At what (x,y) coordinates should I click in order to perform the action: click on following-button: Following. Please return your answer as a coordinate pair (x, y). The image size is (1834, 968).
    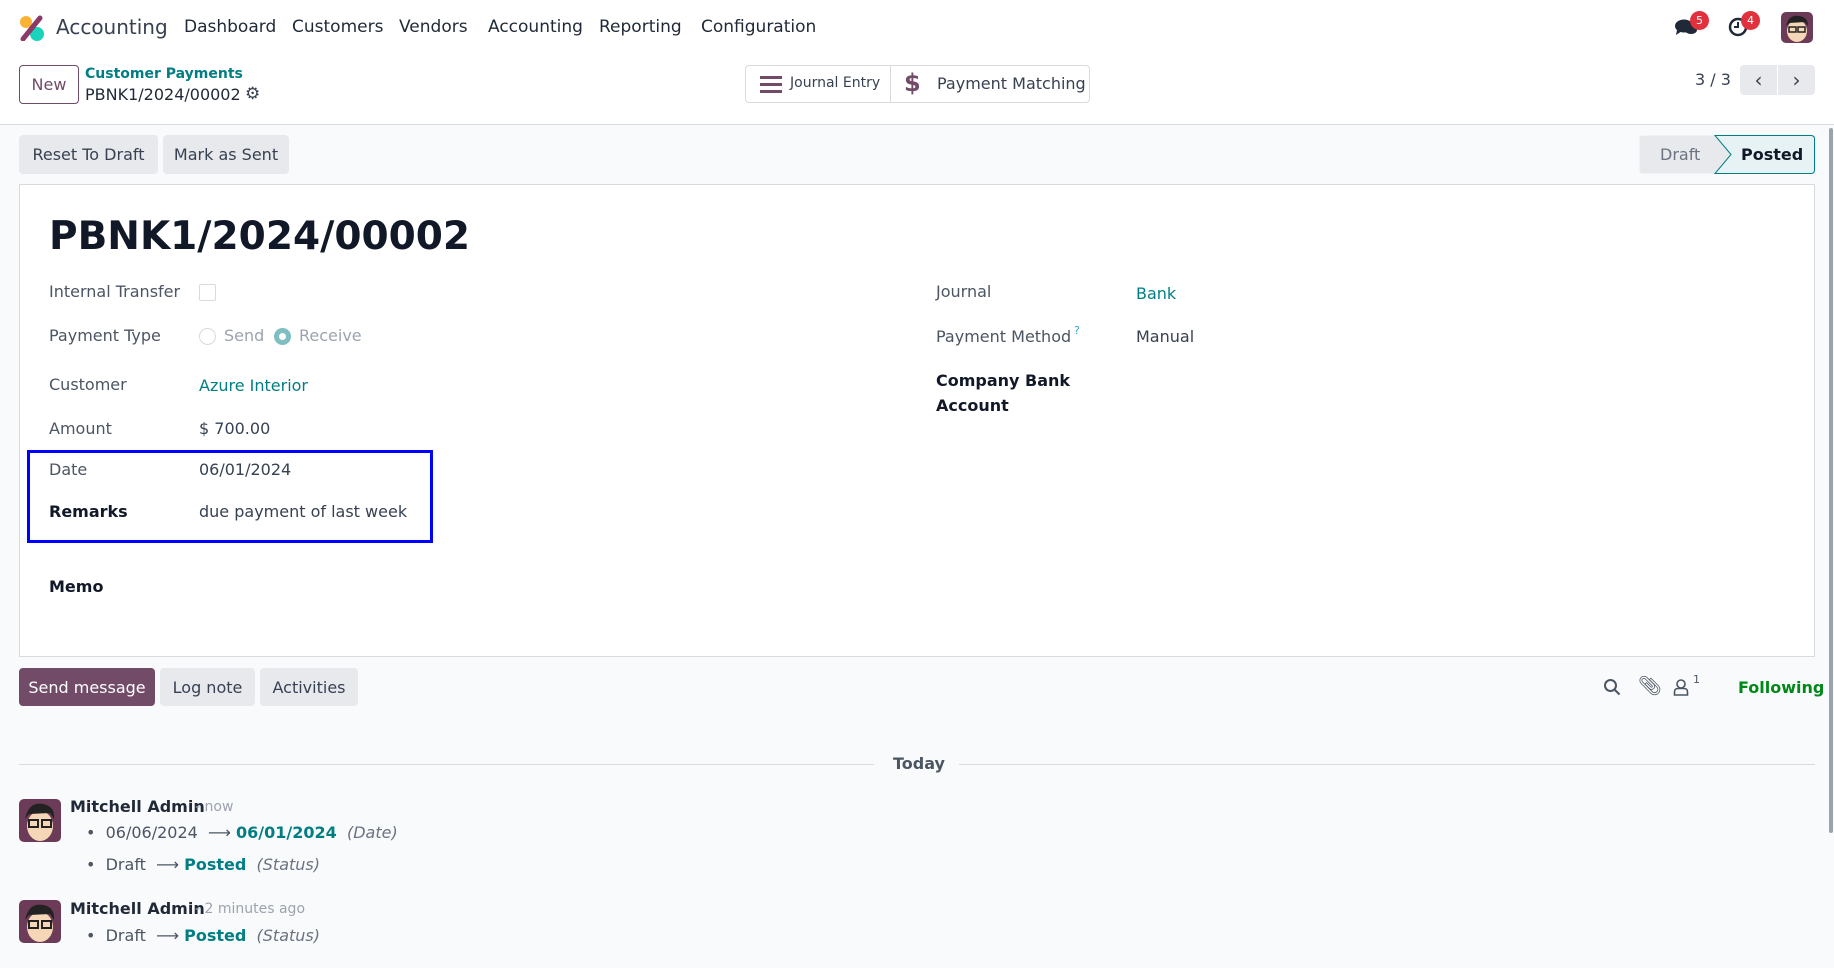
    Looking at the image, I should click on (1781, 687).